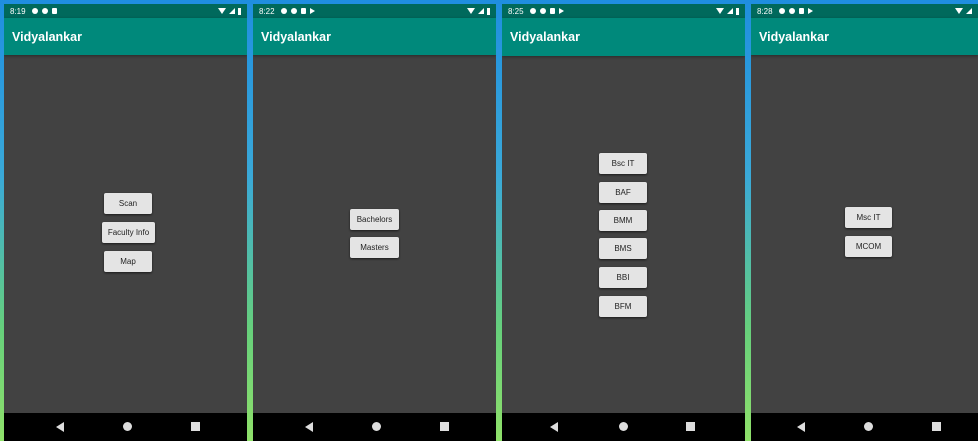 The image size is (978, 441). Describe the element at coordinates (623, 163) in the screenshot. I see `bsc-it-button: Bsc IT` at that location.